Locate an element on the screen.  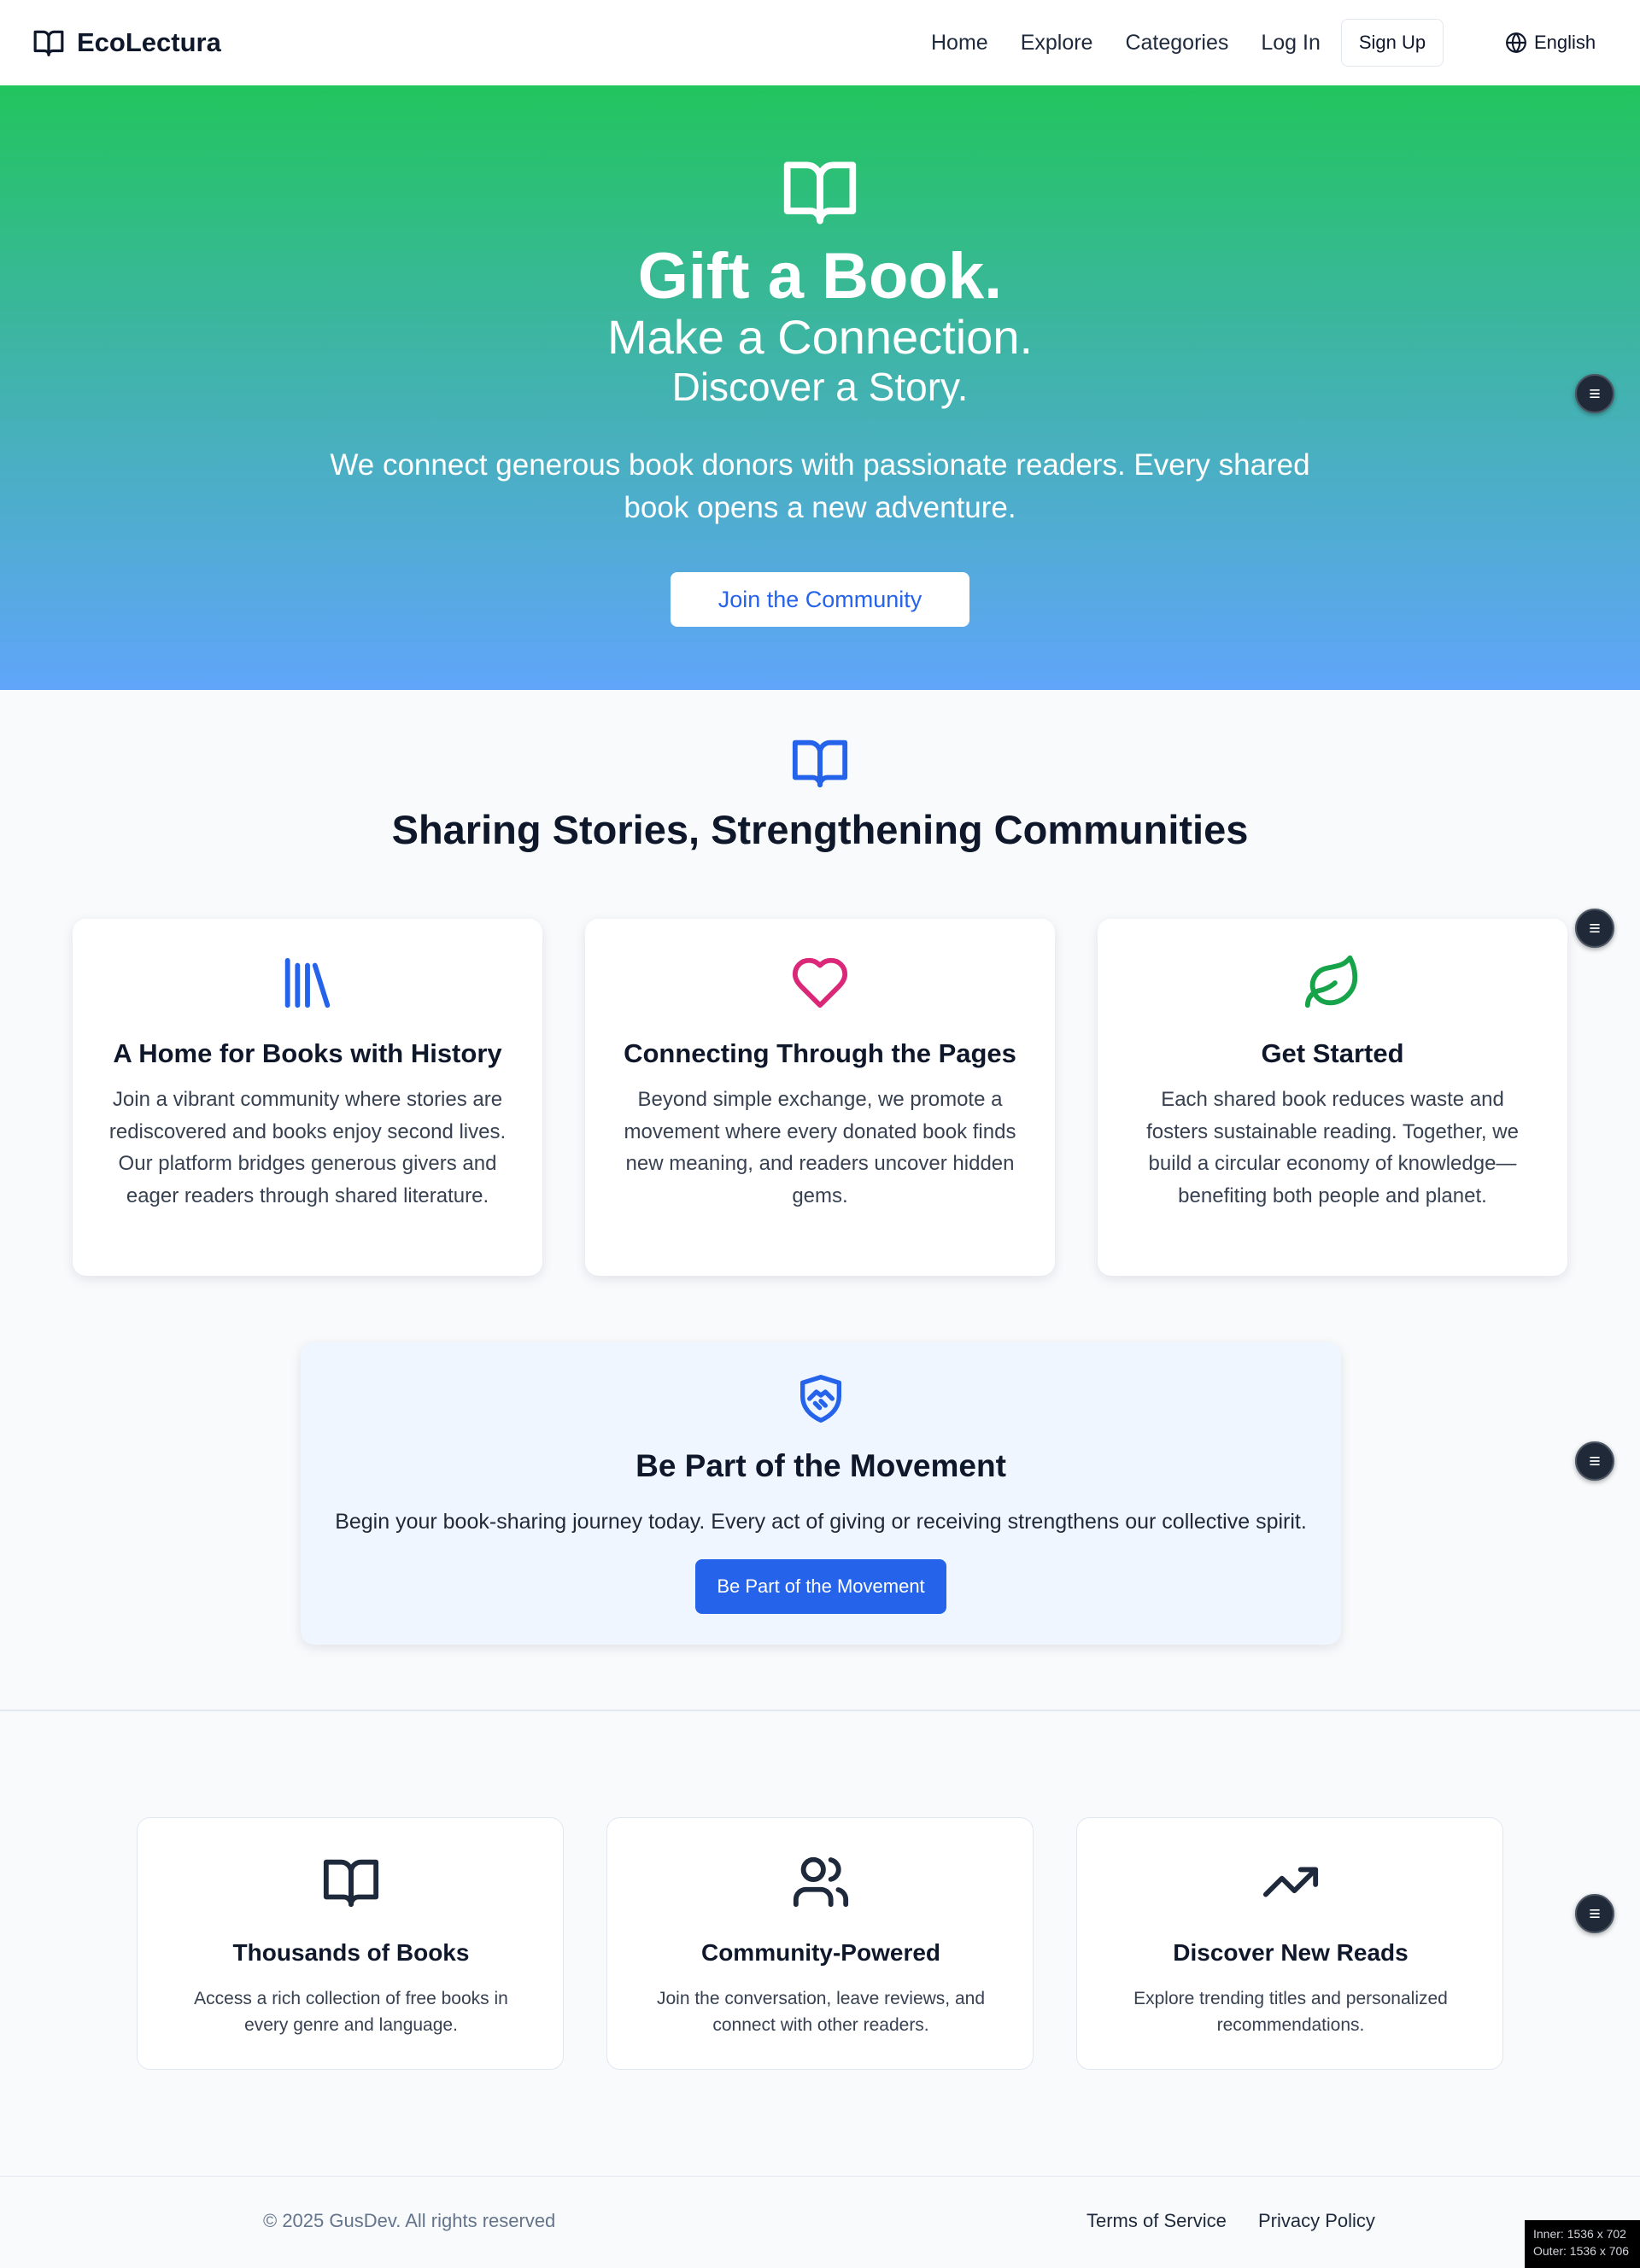
footer-copyright: © 2025 GusDev. All rights reserved is located at coordinates (409, 2220).